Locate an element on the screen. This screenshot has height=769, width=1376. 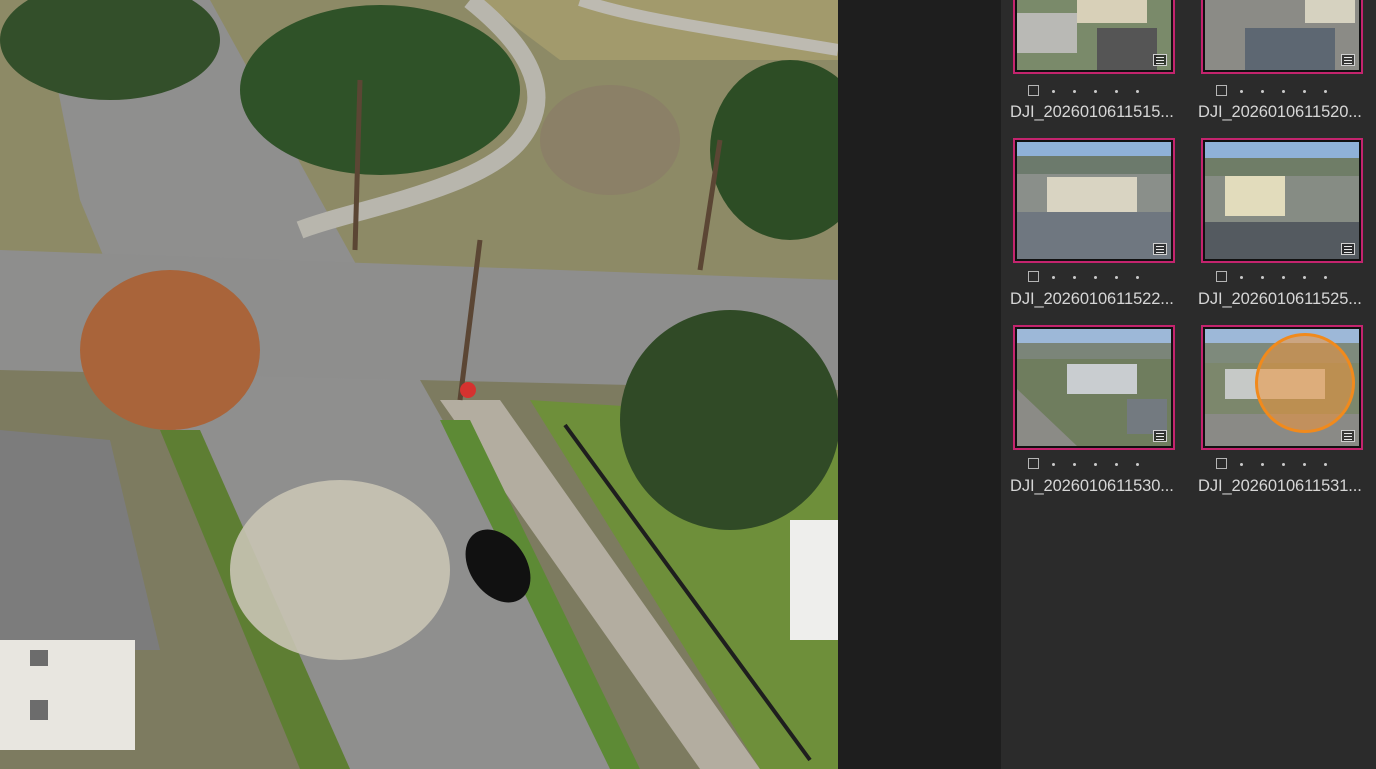
panel-divider is located at coordinates (919, 384).